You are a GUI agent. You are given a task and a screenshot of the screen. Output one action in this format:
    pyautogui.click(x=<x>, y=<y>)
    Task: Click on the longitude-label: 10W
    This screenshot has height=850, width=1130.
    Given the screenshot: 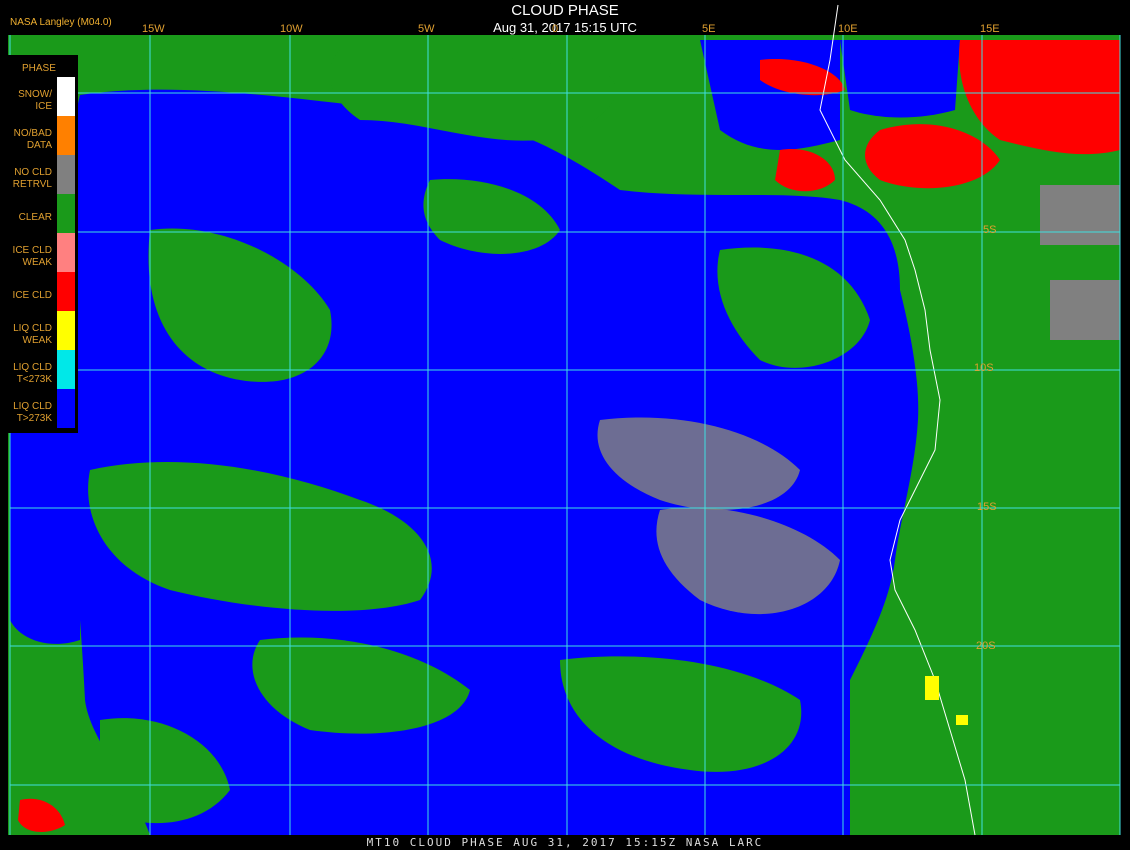 What is the action you would take?
    pyautogui.click(x=291, y=29)
    